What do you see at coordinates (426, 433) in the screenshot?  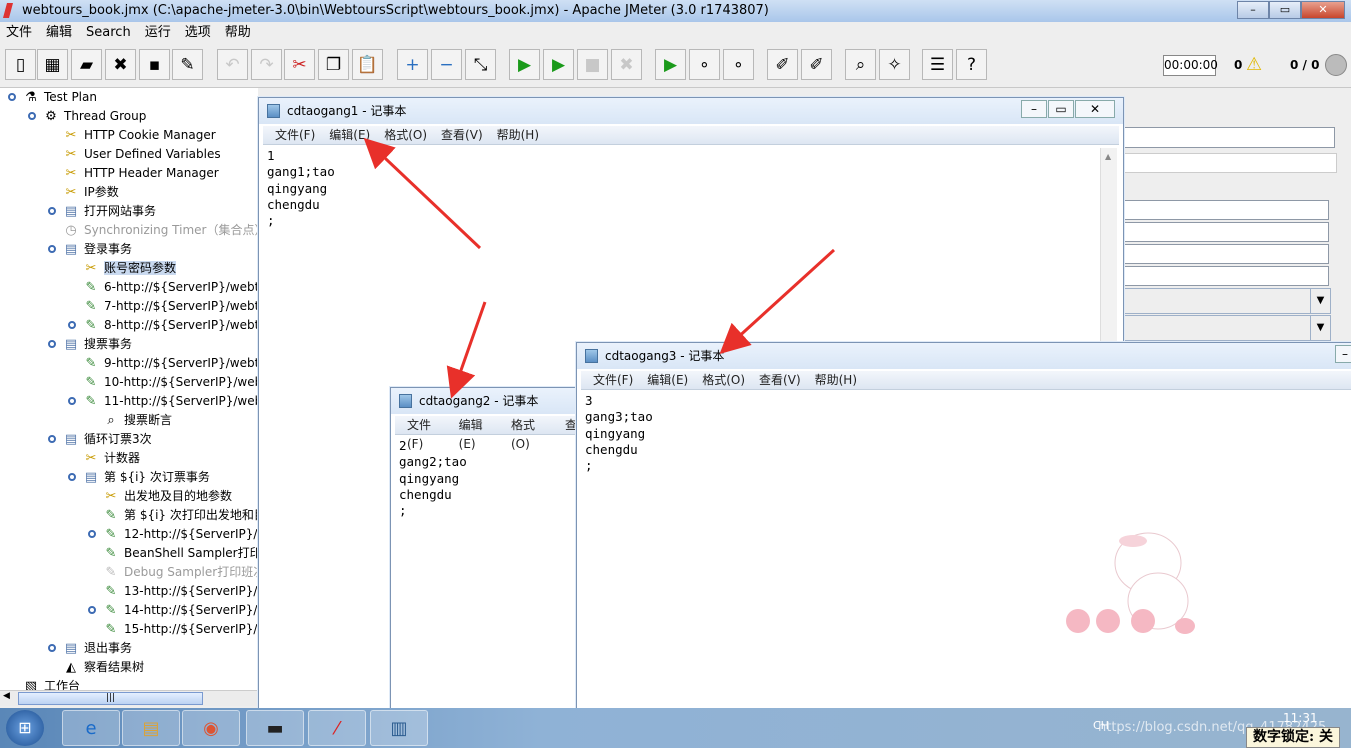 I see `menu-file: 文件(F)` at bounding box center [426, 433].